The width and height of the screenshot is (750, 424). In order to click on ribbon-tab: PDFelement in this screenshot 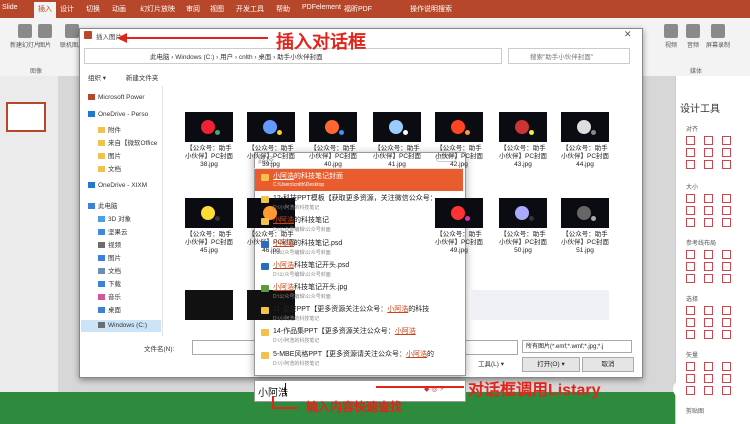, I will do `click(321, 7)`.